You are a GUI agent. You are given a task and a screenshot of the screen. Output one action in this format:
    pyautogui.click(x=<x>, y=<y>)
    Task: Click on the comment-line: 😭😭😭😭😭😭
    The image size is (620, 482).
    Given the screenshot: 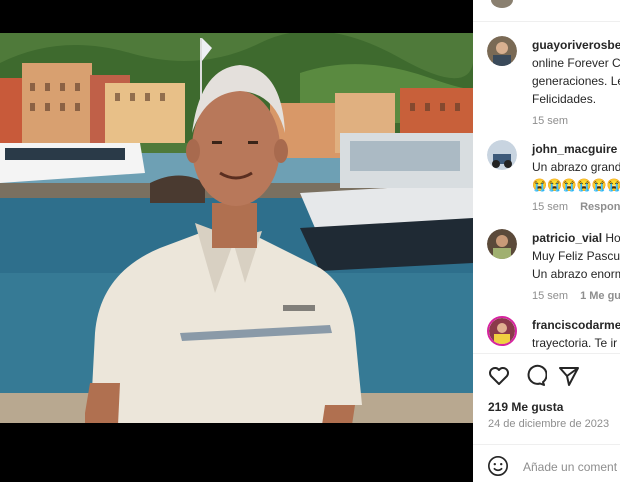 What is the action you would take?
    pyautogui.click(x=576, y=185)
    